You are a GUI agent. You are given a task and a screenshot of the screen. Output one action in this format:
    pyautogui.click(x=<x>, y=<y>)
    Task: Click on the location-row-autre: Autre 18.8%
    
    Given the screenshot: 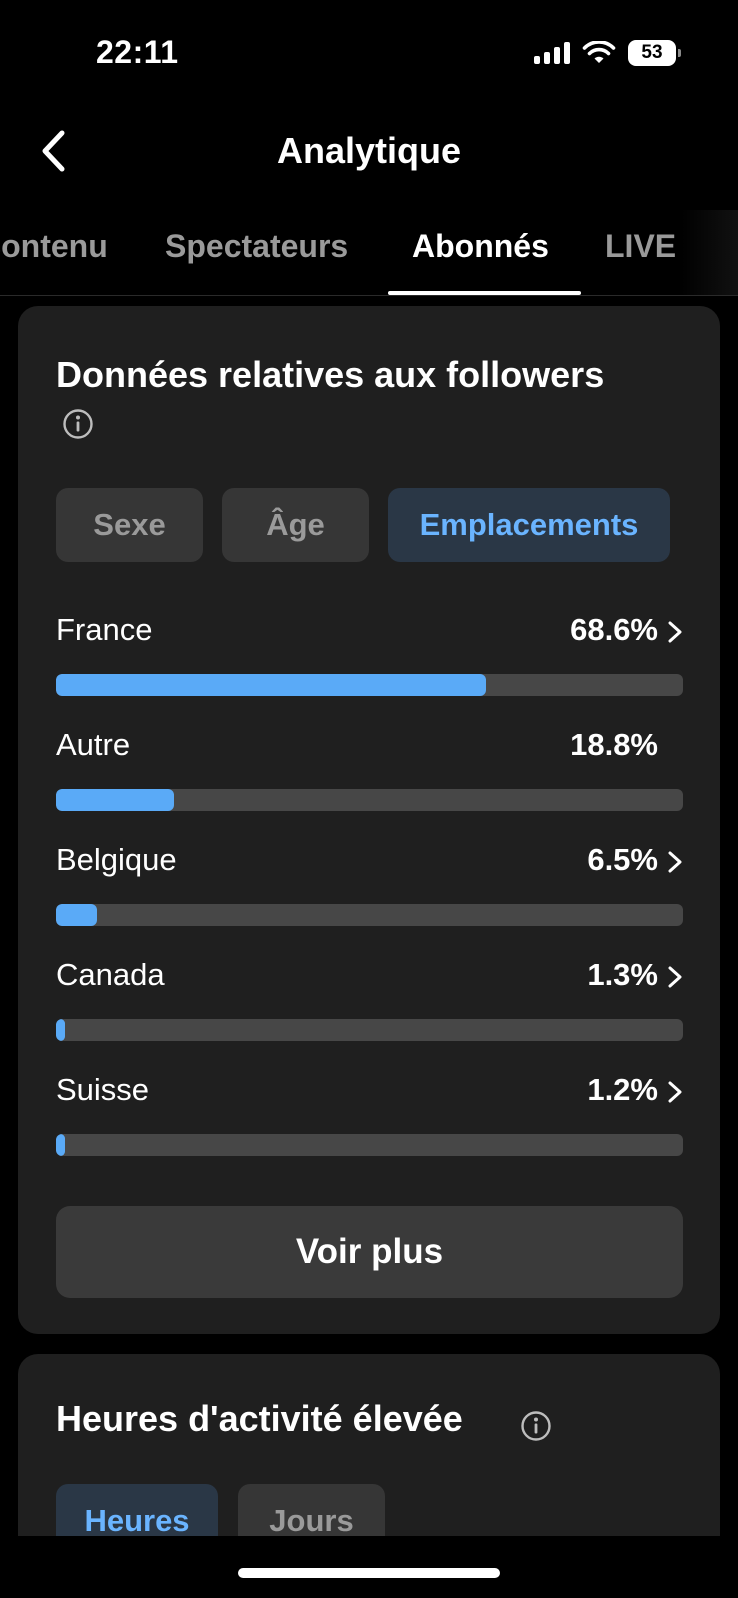 What is the action you would take?
    pyautogui.click(x=369, y=766)
    